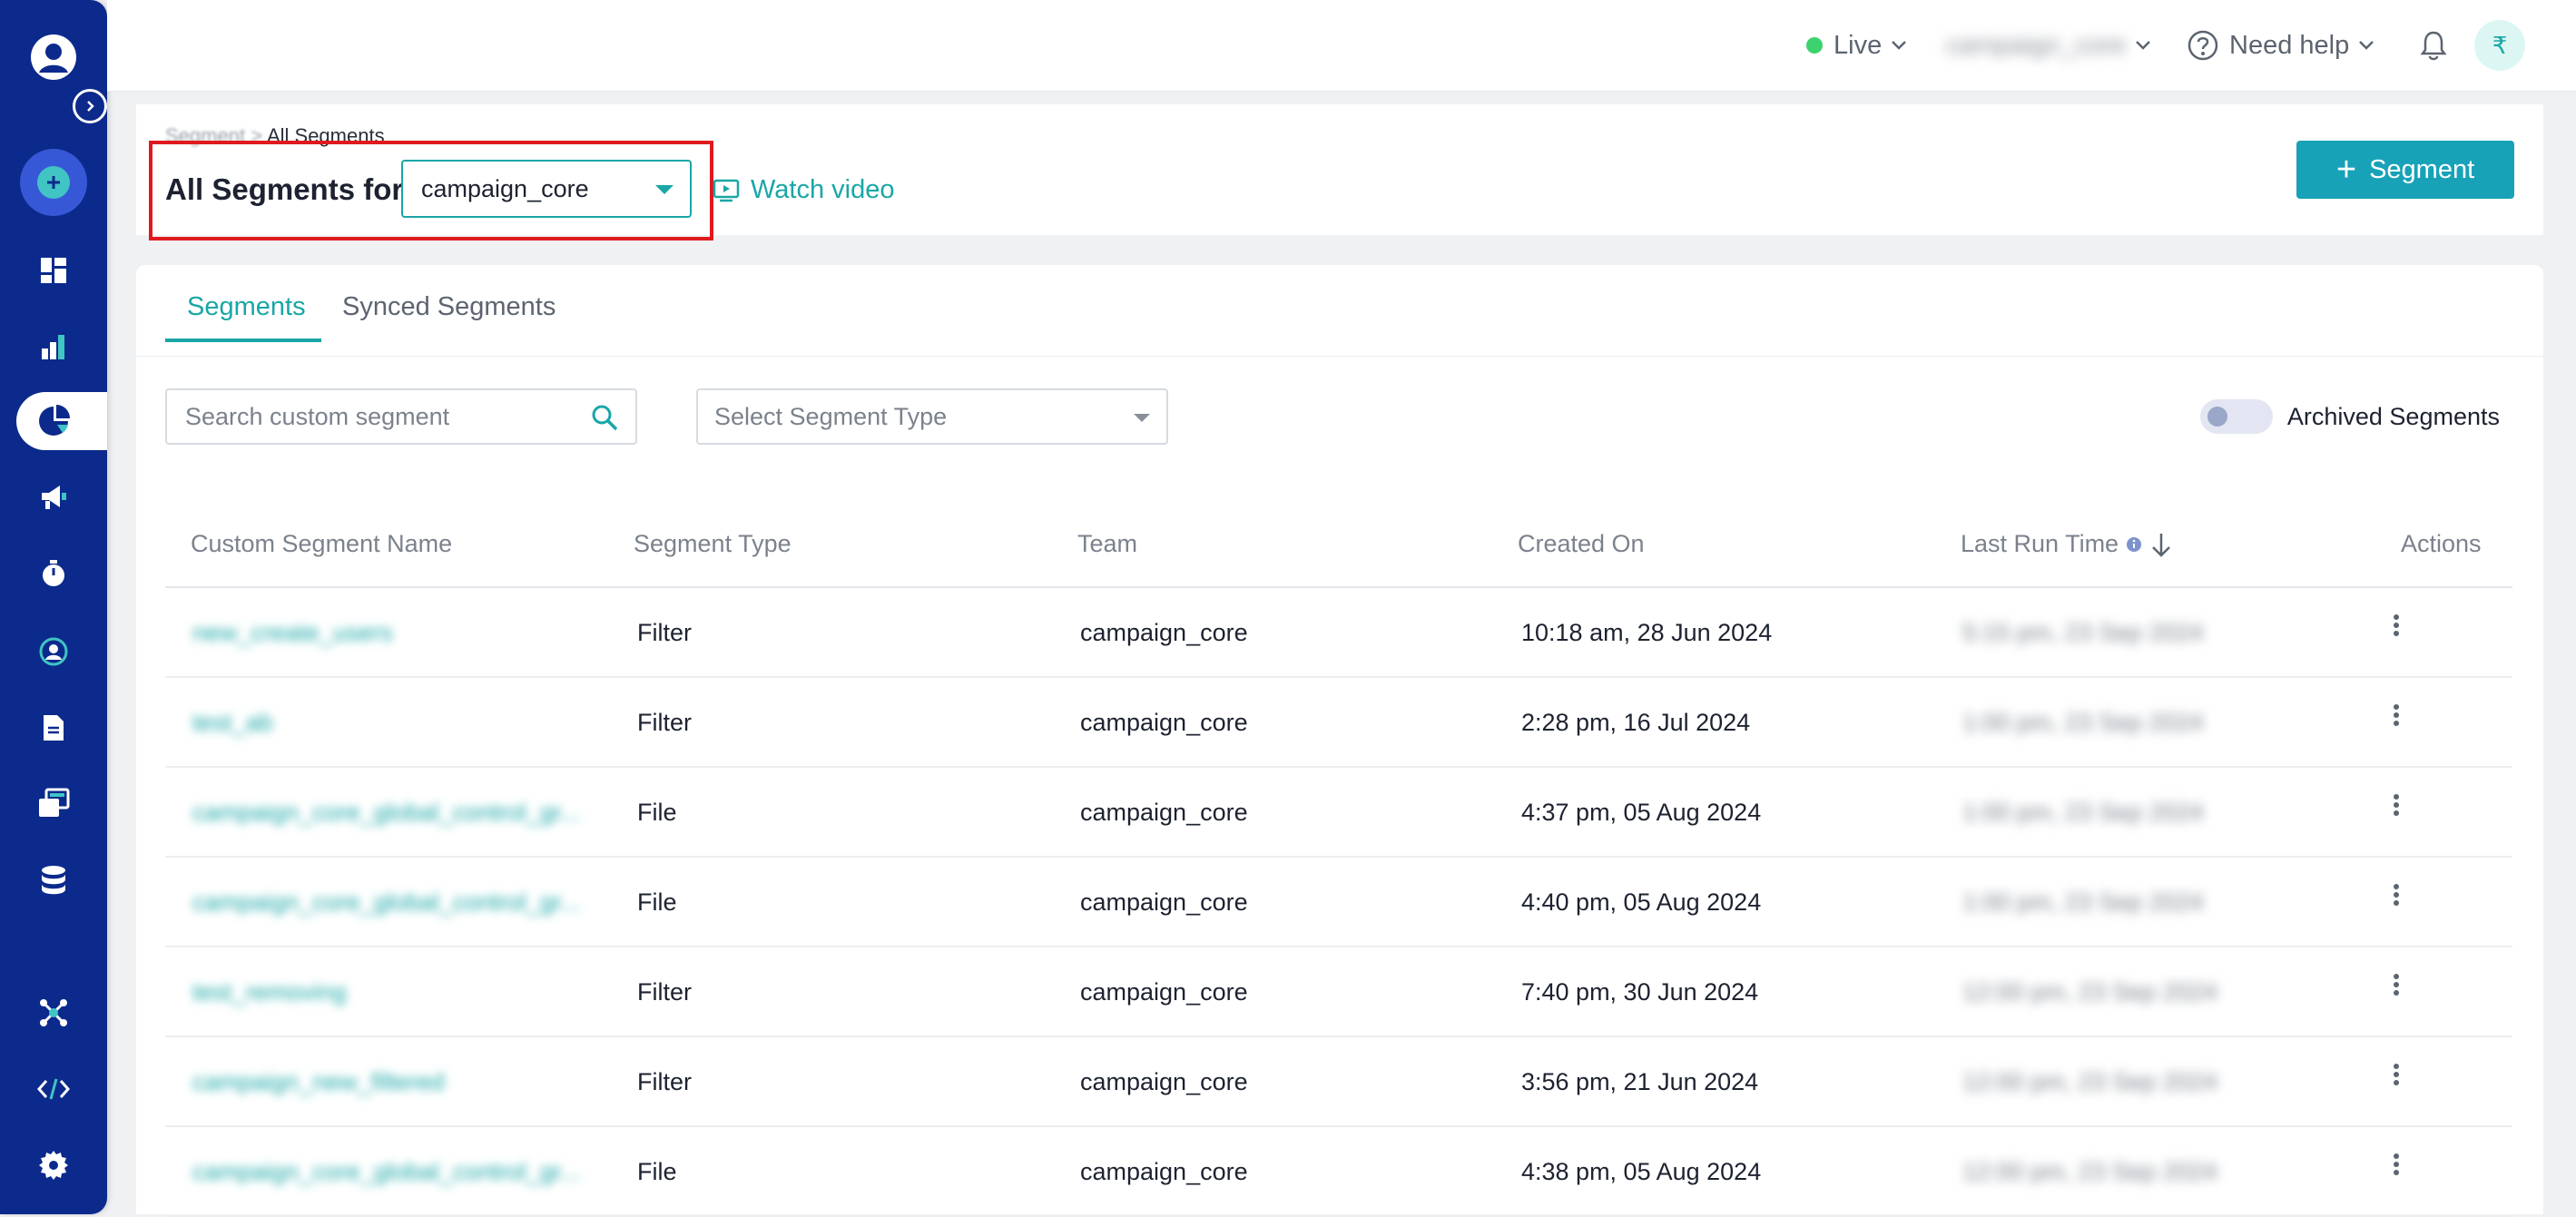 The height and width of the screenshot is (1217, 2576). I want to click on add-segment-button: + Segment, so click(2405, 170).